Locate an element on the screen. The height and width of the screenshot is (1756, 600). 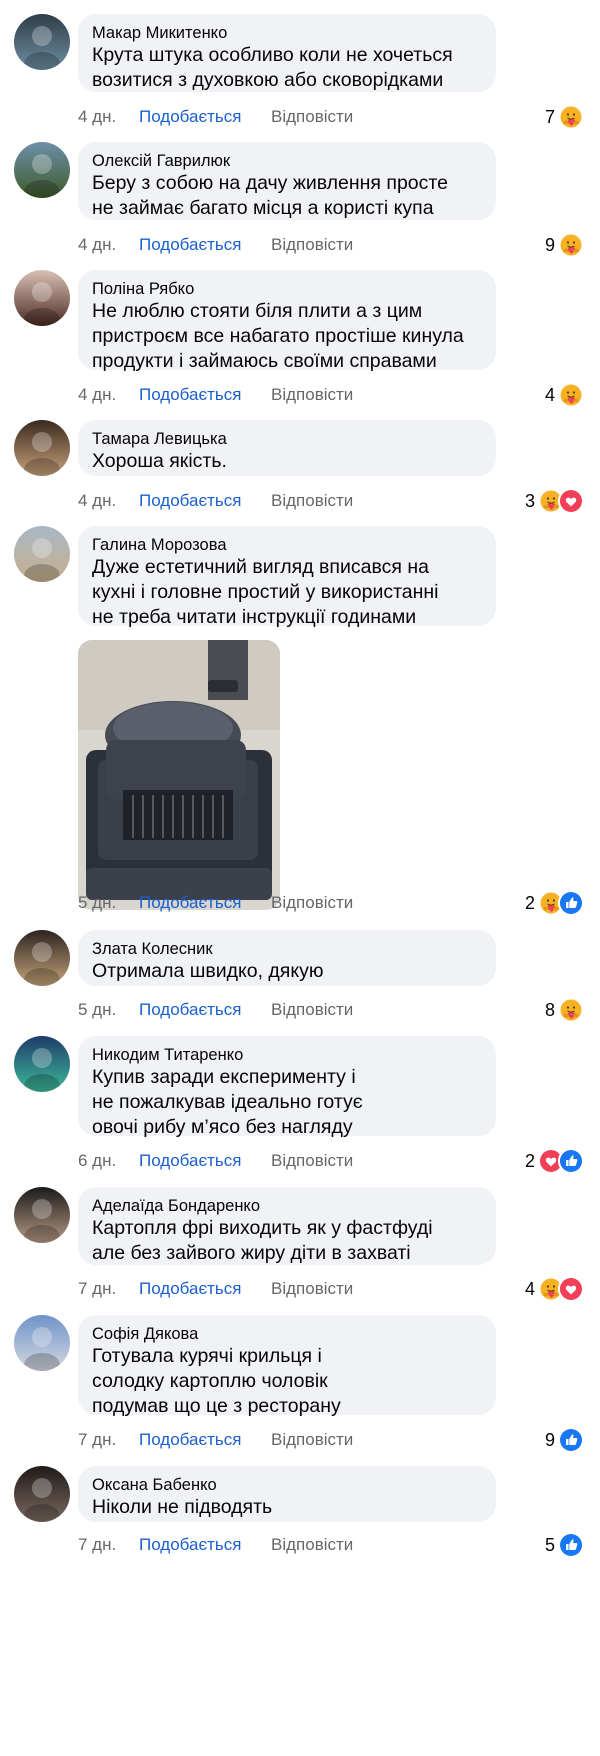
comment-text-line: не займає багато місця а користі купа is located at coordinates (263, 208).